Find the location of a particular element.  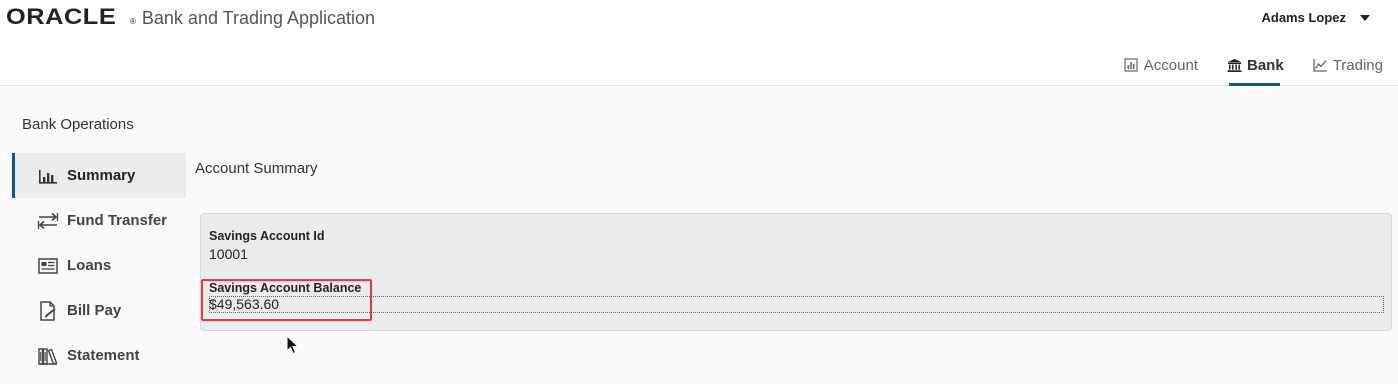

summary-chart-icon is located at coordinates (48, 176).